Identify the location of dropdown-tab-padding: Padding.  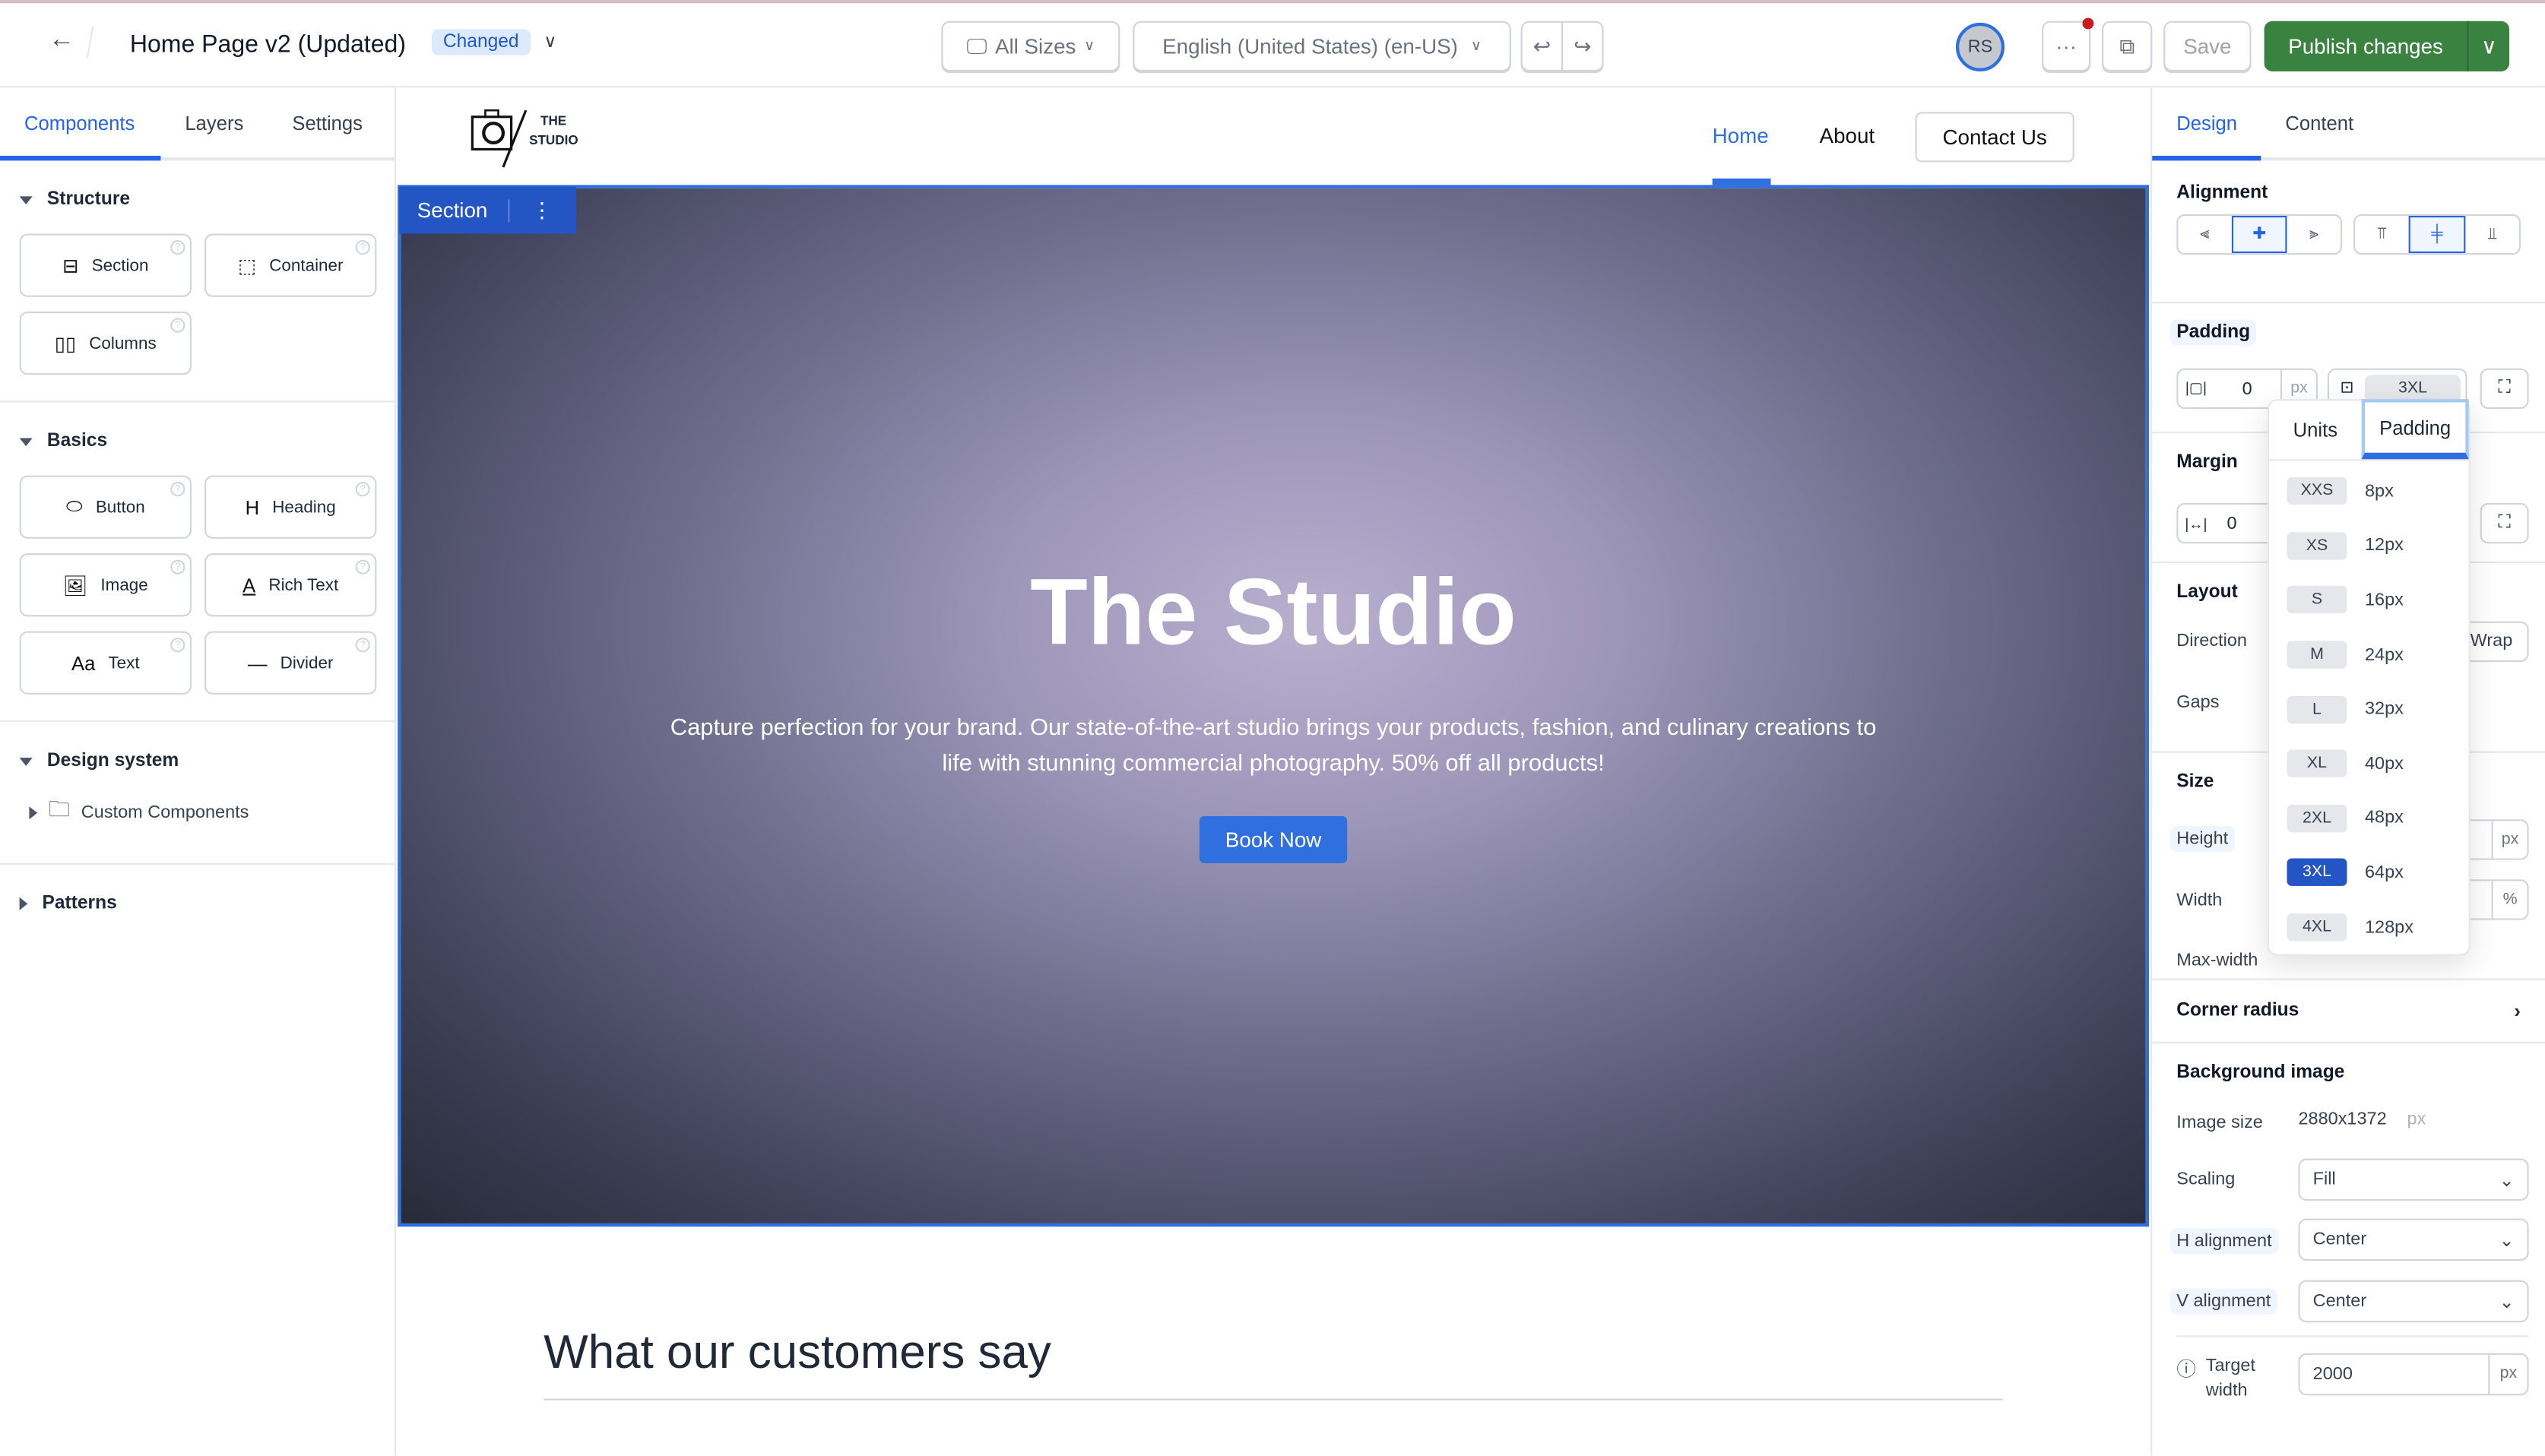
(2415, 430).